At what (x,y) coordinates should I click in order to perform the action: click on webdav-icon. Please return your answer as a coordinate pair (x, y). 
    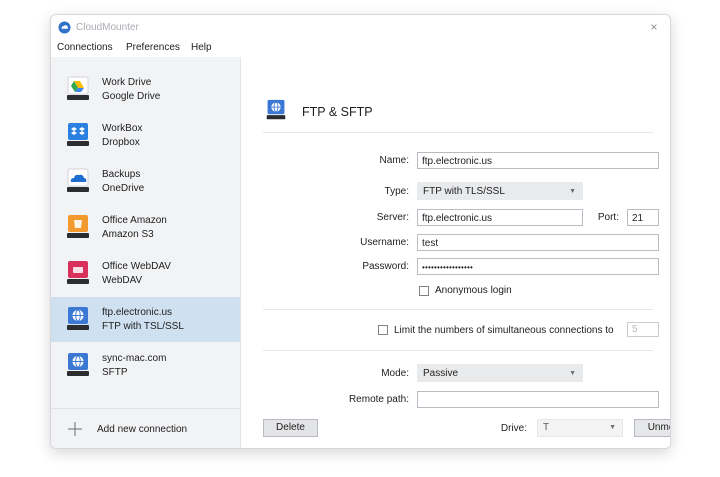
    Looking at the image, I should click on (78, 273).